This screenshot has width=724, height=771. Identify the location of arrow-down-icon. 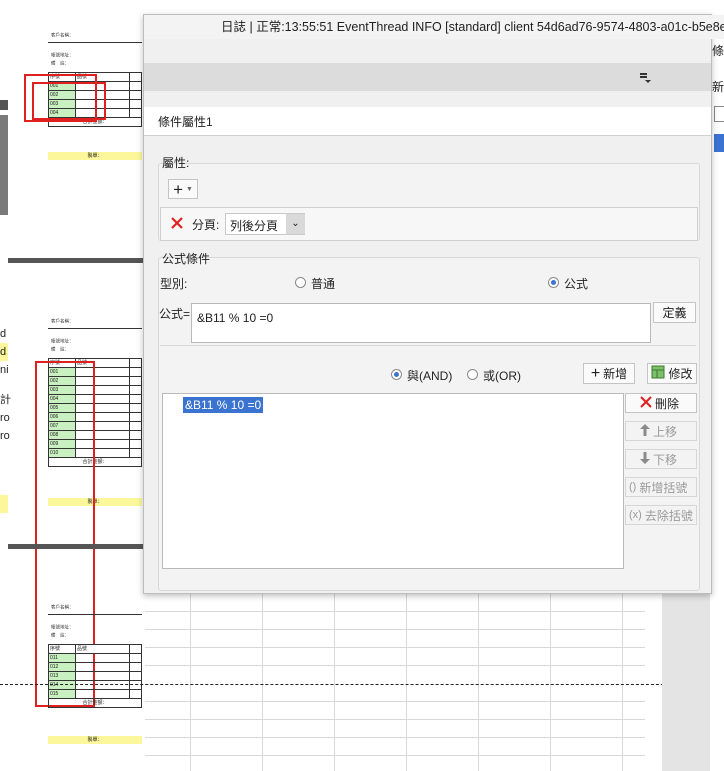
(645, 459).